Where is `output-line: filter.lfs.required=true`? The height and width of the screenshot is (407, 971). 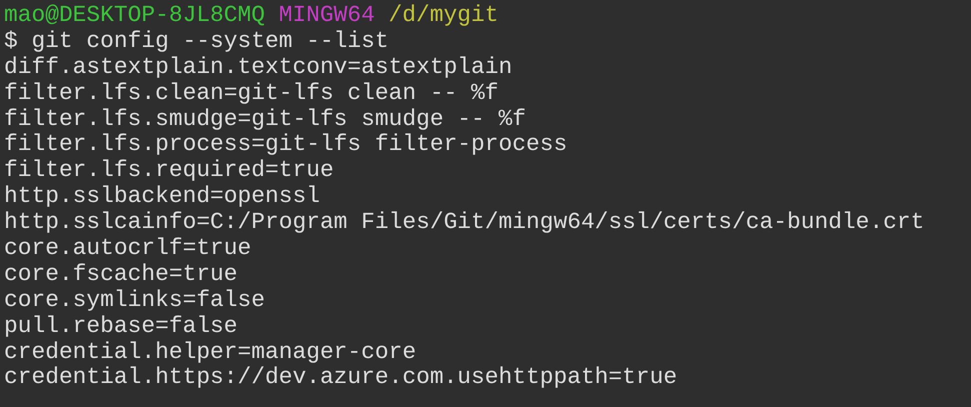 output-line: filter.lfs.required=true is located at coordinates (169, 171).